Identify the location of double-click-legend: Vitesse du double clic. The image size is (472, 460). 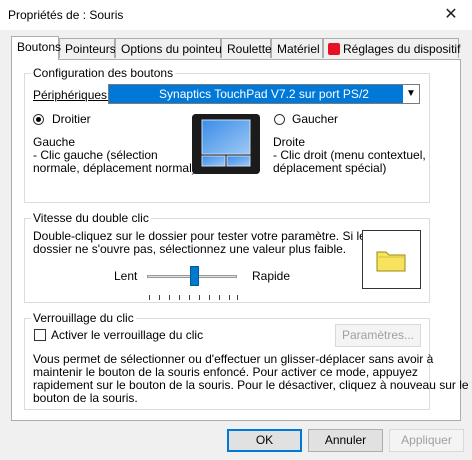
(91, 218).